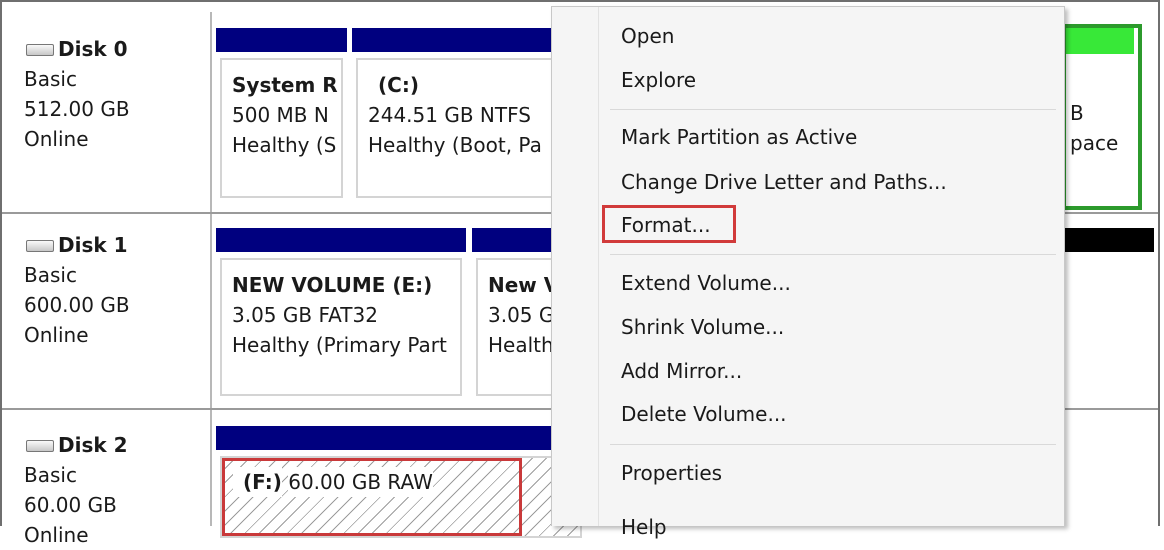  Describe the element at coordinates (332, 285) in the screenshot. I see `partition-title: NEW VOLUME (E:)` at that location.